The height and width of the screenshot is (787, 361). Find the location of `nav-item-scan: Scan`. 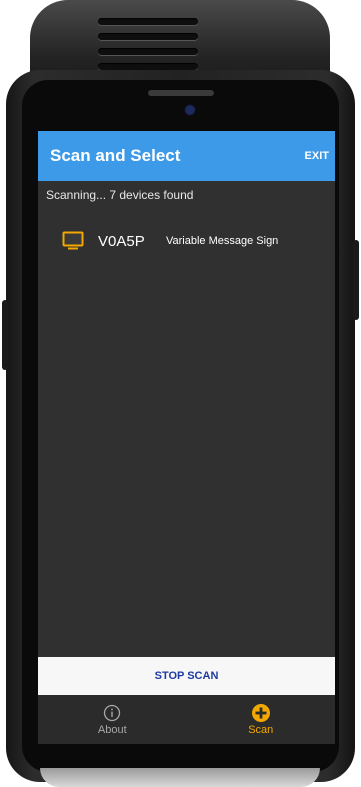

nav-item-scan: Scan is located at coordinates (261, 719).